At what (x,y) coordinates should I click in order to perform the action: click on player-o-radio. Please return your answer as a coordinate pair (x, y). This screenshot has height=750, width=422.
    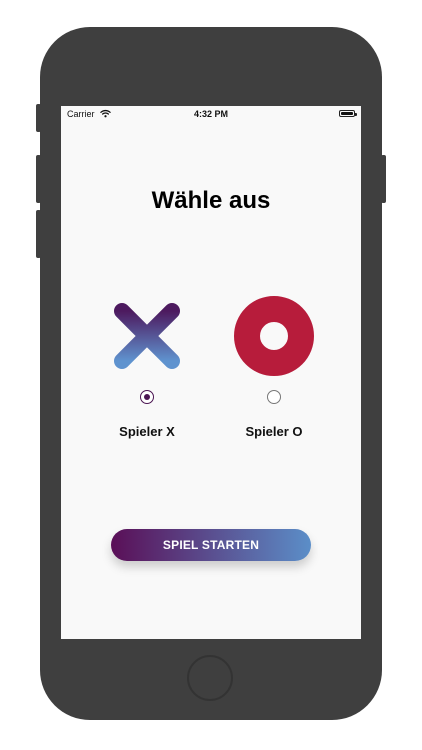
    Looking at the image, I should click on (274, 397).